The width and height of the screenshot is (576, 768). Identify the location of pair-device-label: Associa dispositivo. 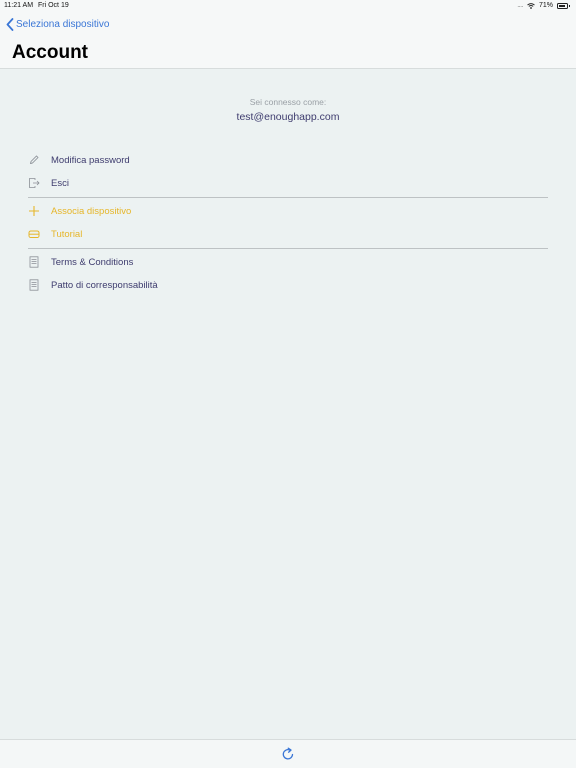
(91, 211).